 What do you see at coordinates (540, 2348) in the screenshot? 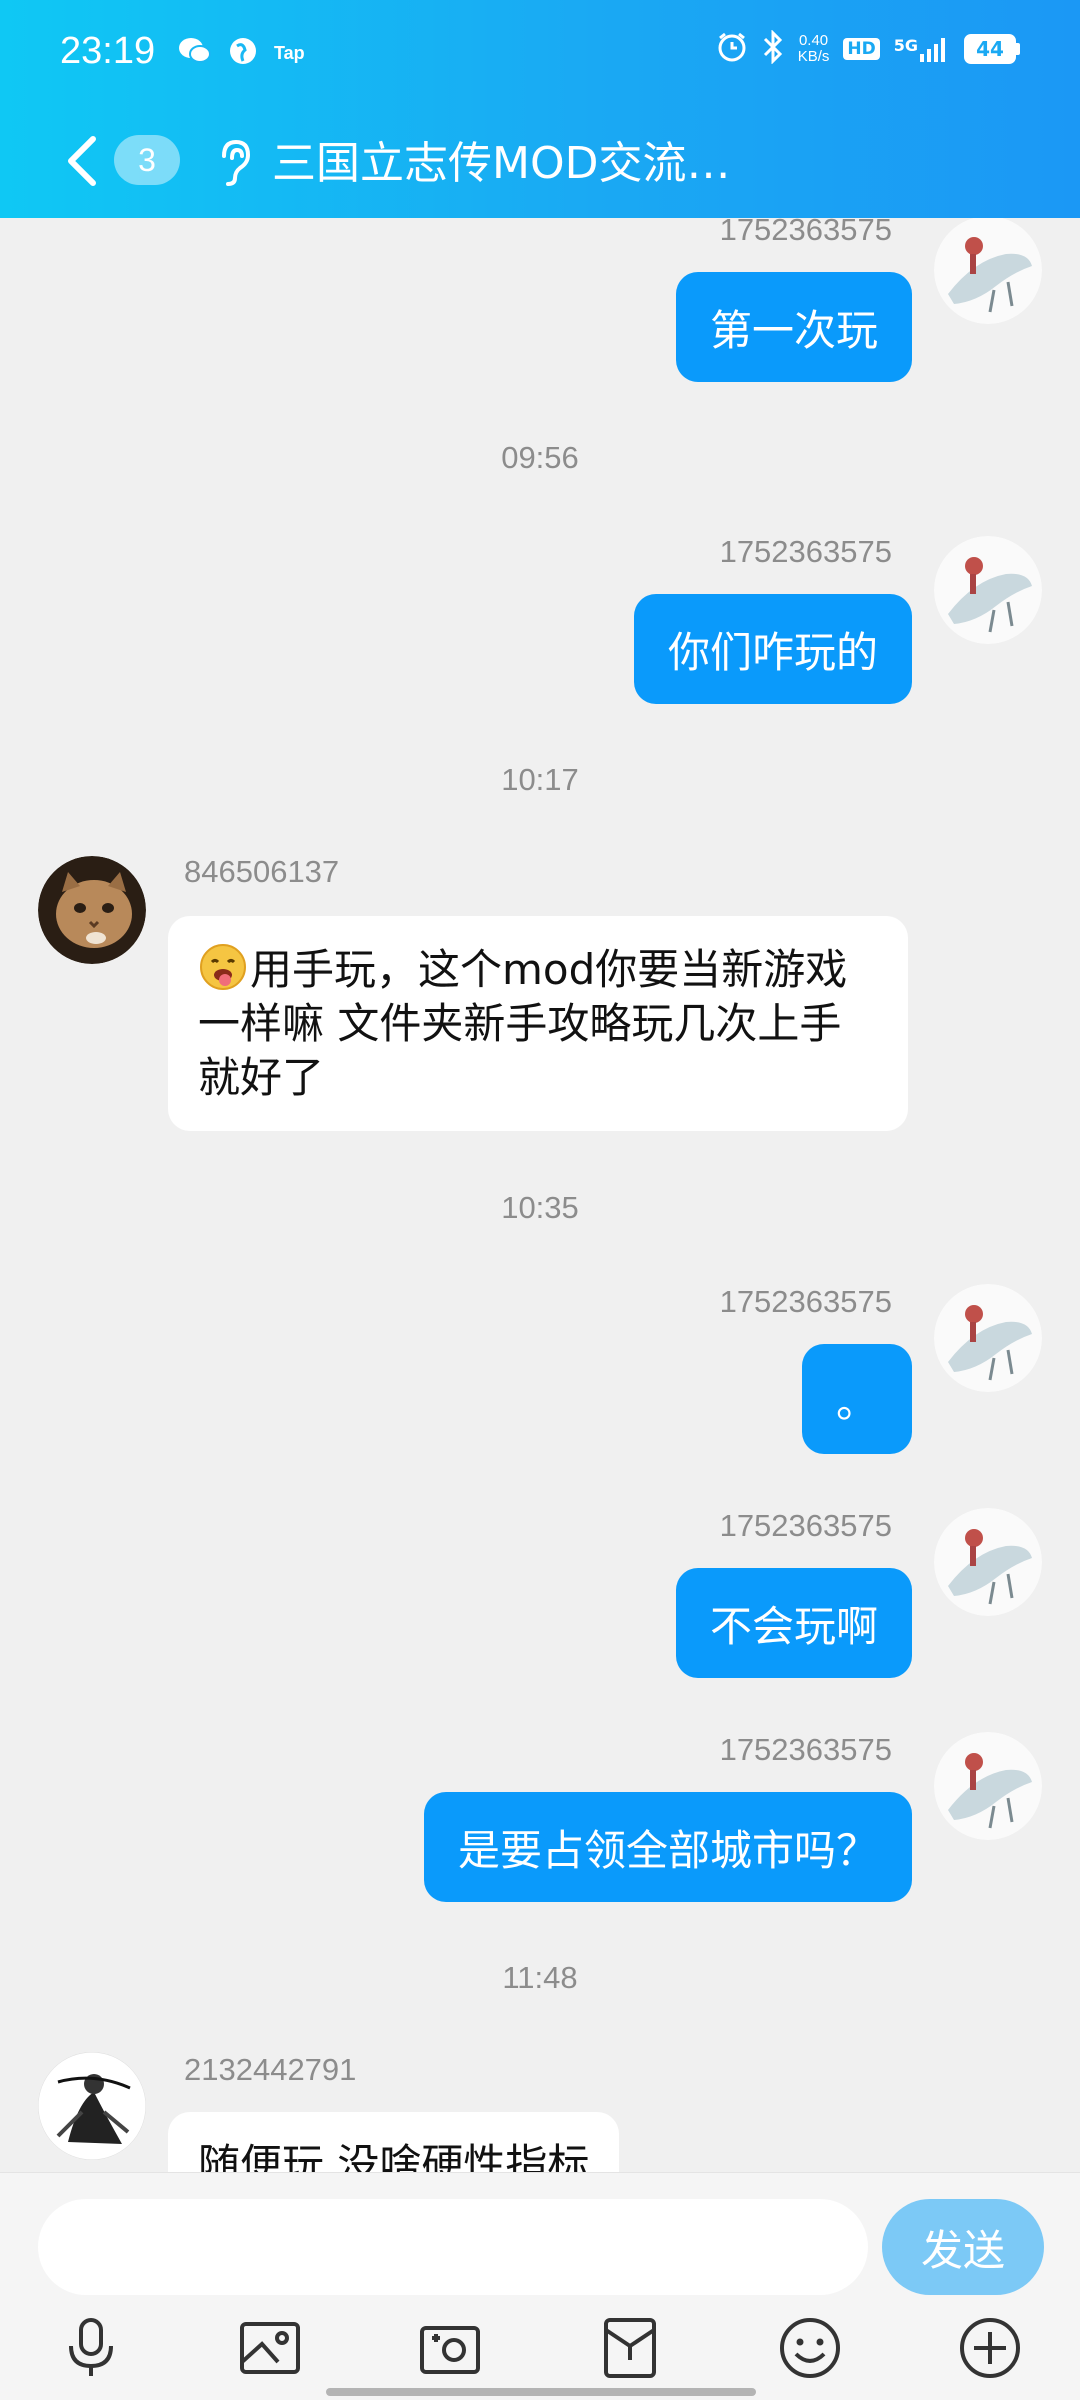
I see `input-toolbar` at bounding box center [540, 2348].